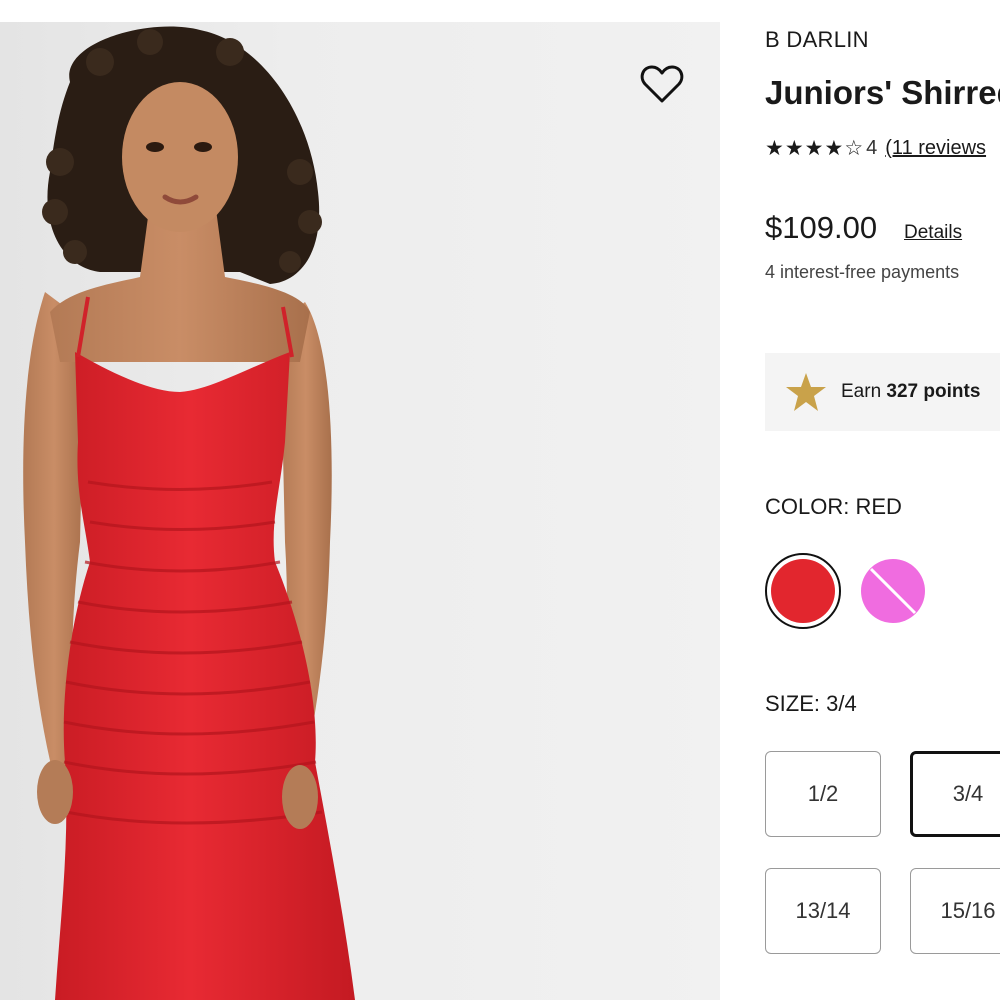 This screenshot has width=1000, height=1000. What do you see at coordinates (933, 391) in the screenshot?
I see `rewards-points: 327 points` at bounding box center [933, 391].